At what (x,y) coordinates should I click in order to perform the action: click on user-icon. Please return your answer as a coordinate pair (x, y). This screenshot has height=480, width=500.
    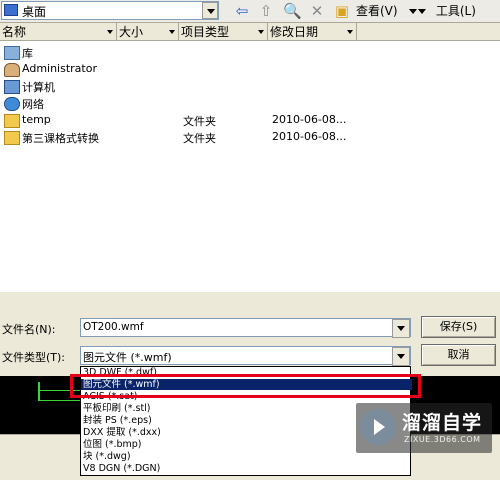
    Looking at the image, I should click on (12, 70).